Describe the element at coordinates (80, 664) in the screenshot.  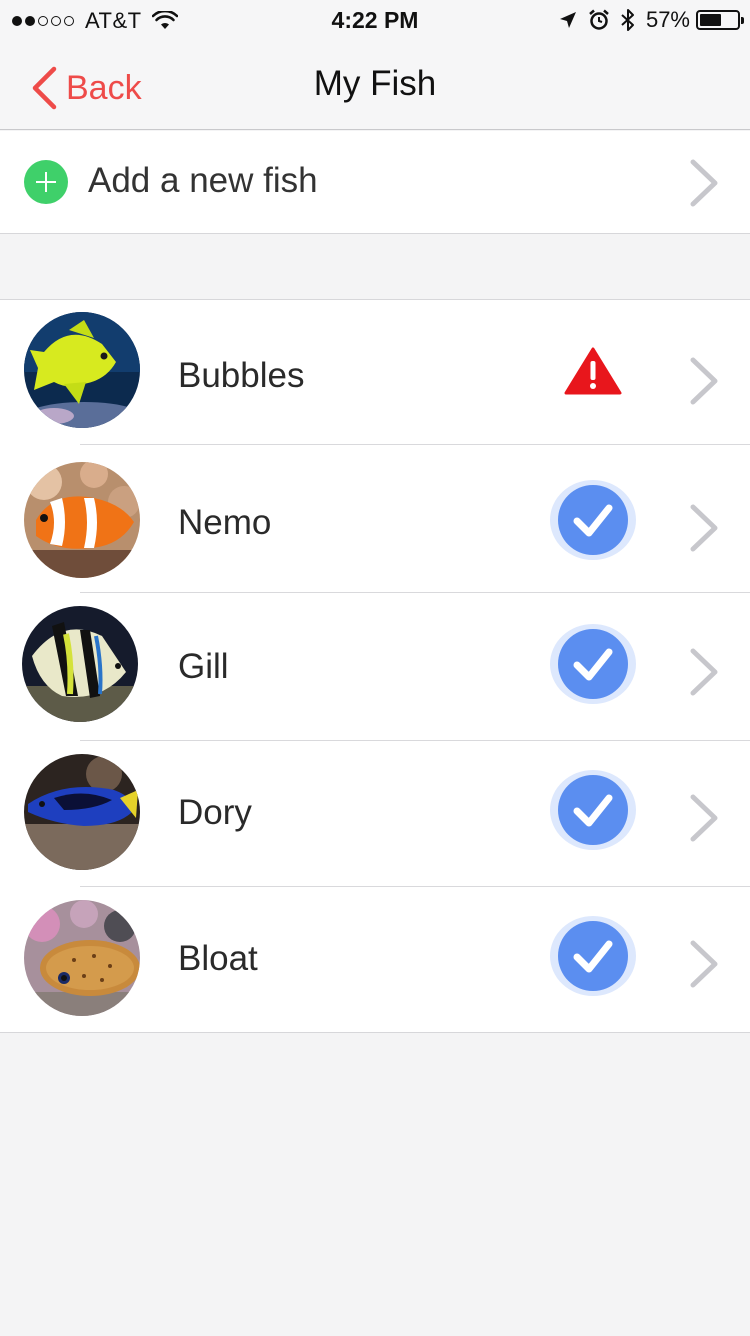
I see `fish-avatar-gill` at that location.